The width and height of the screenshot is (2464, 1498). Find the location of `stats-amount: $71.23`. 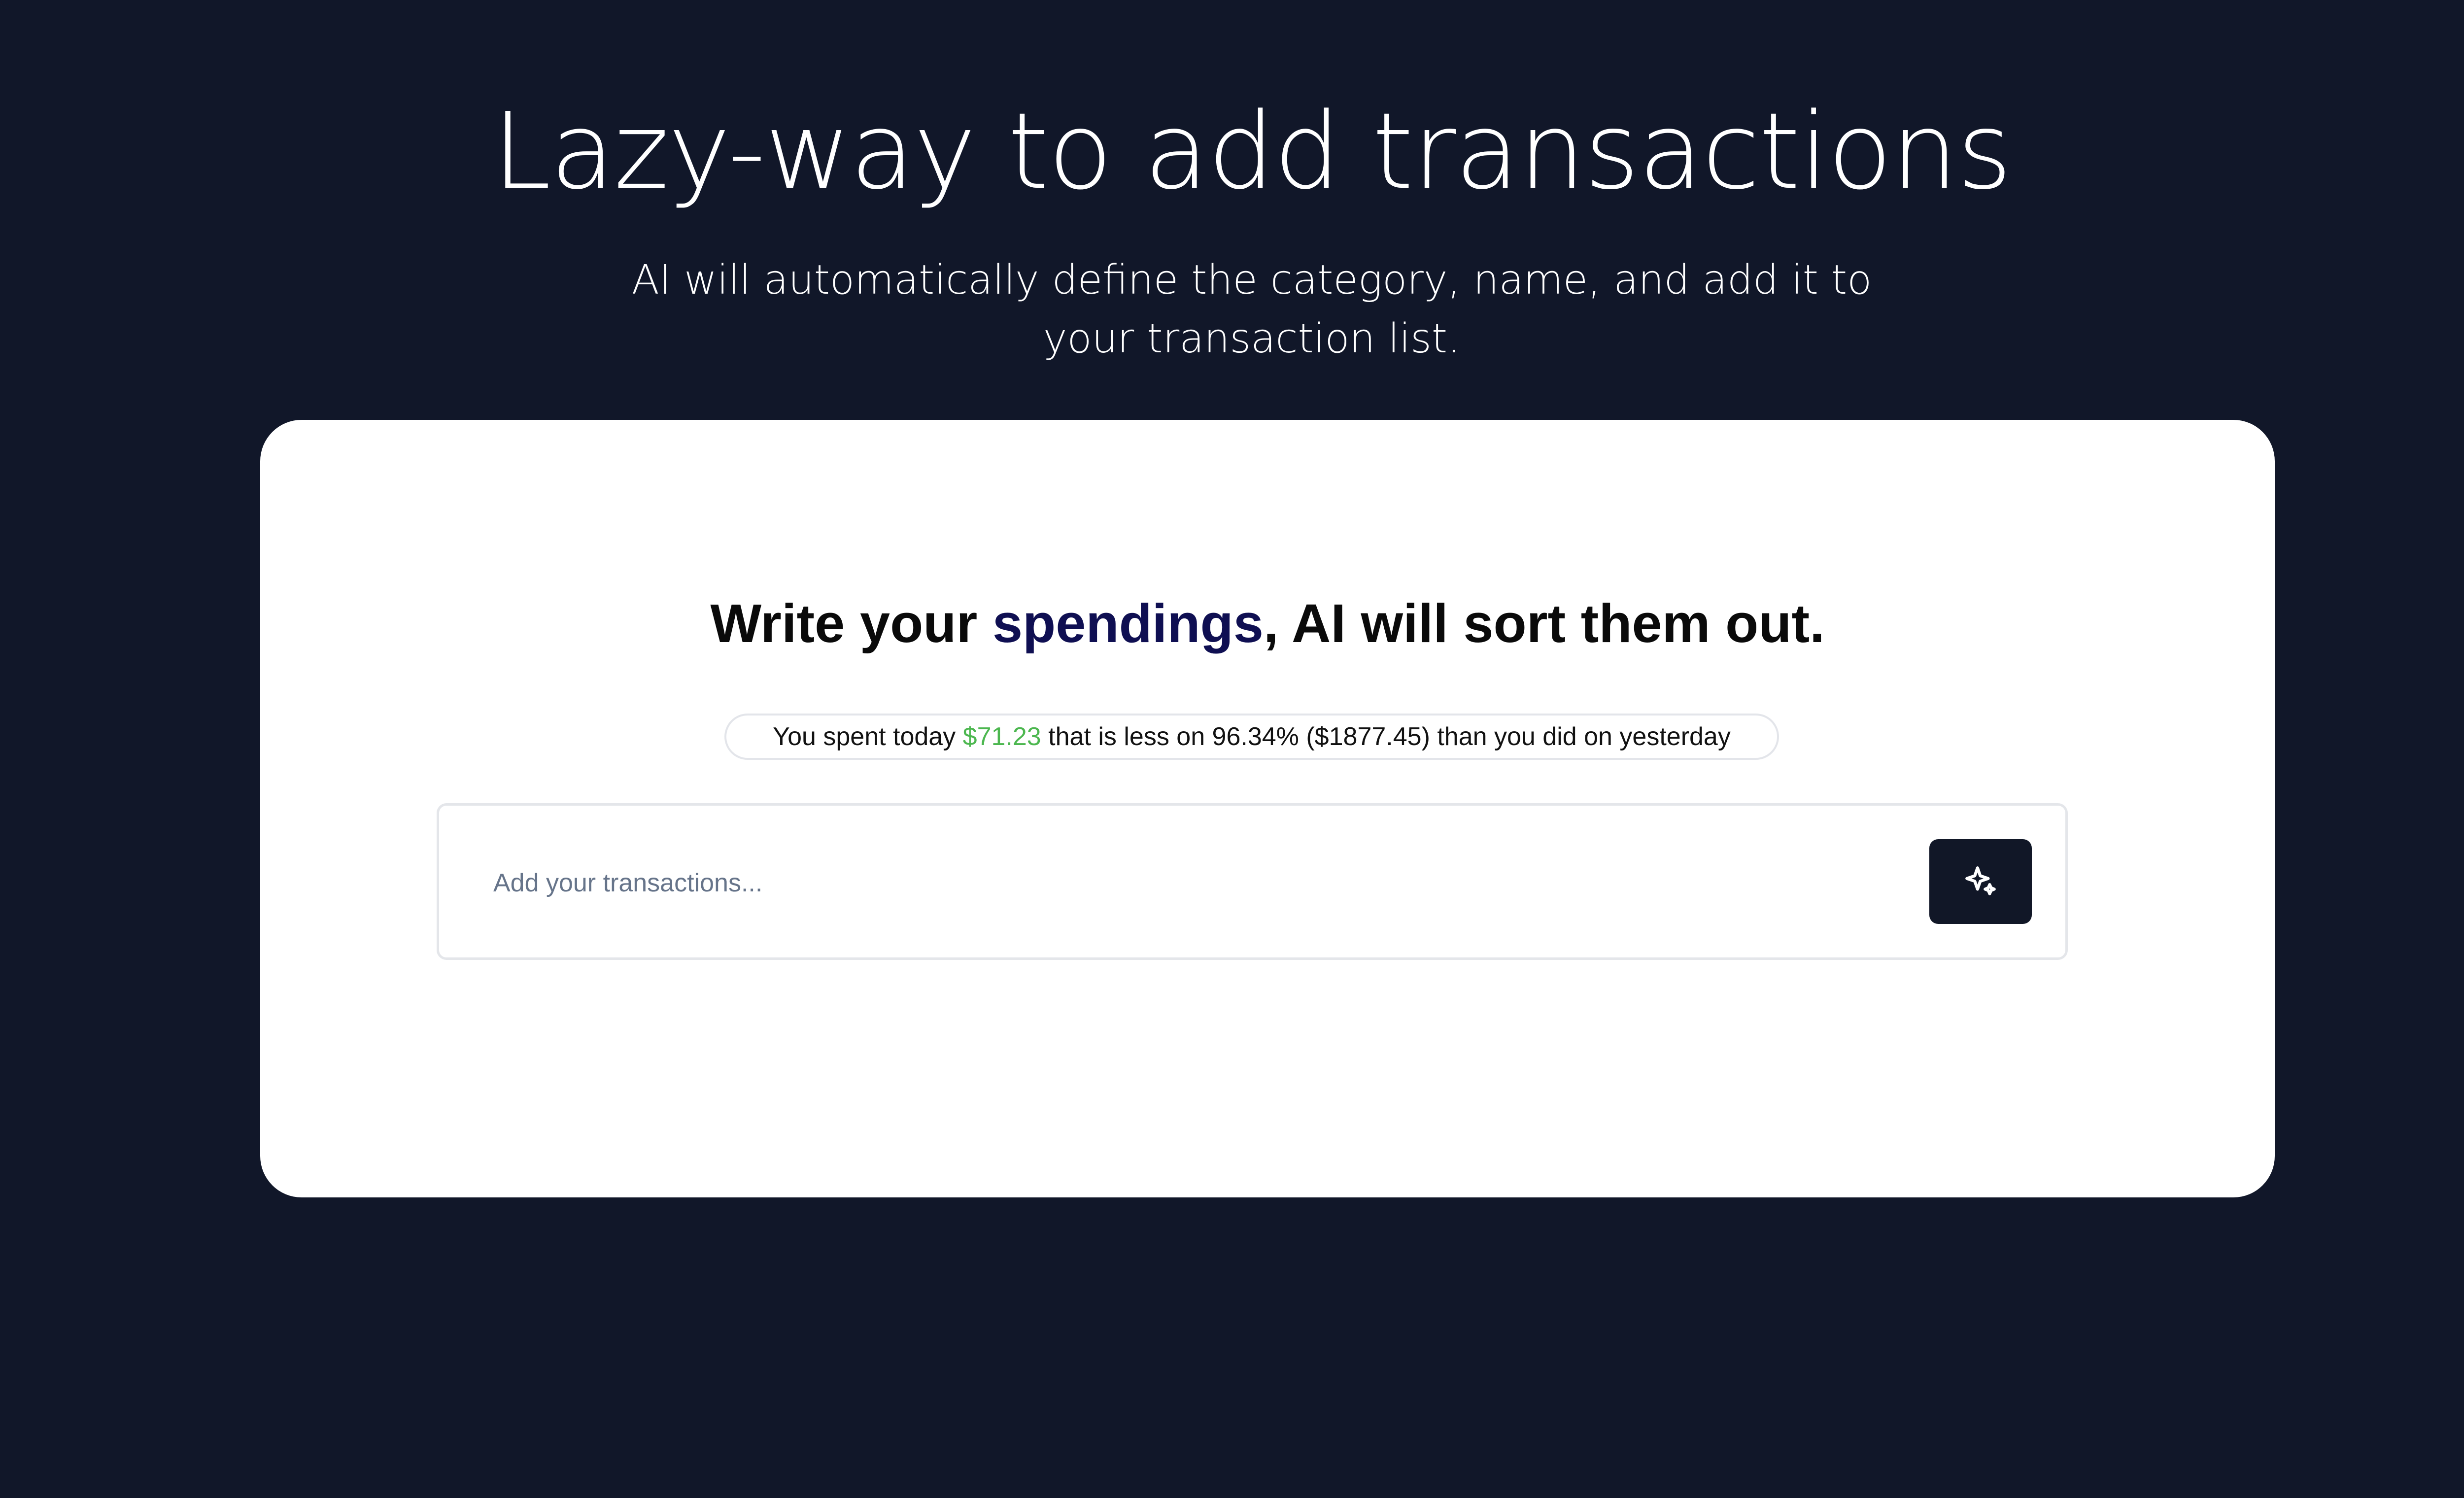

stats-amount: $71.23 is located at coordinates (1001, 736).